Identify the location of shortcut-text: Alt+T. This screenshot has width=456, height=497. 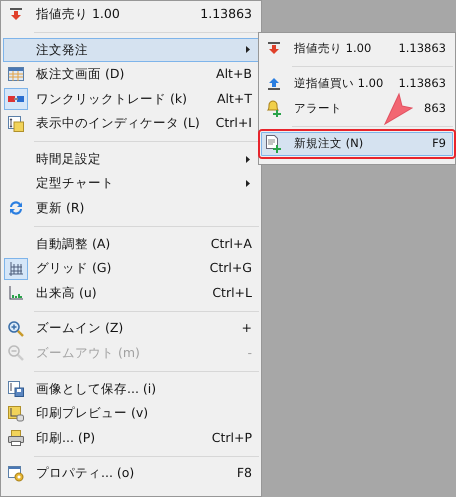
(234, 99).